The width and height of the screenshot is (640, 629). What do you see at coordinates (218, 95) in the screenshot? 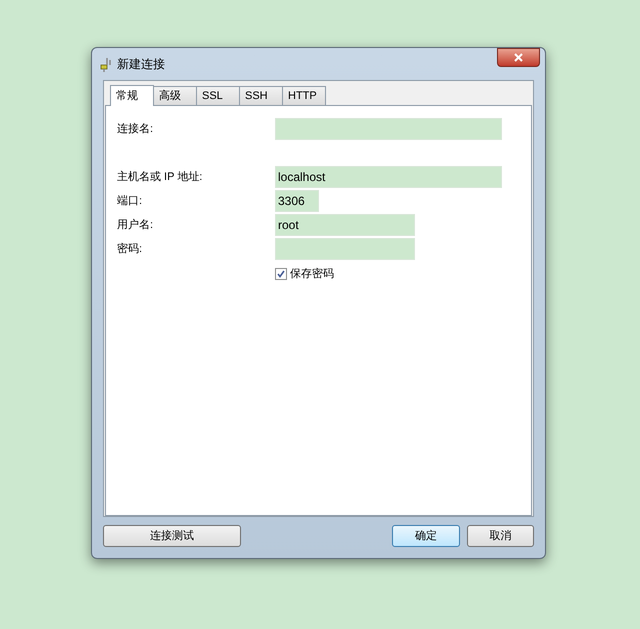
I see `tab: SSL` at bounding box center [218, 95].